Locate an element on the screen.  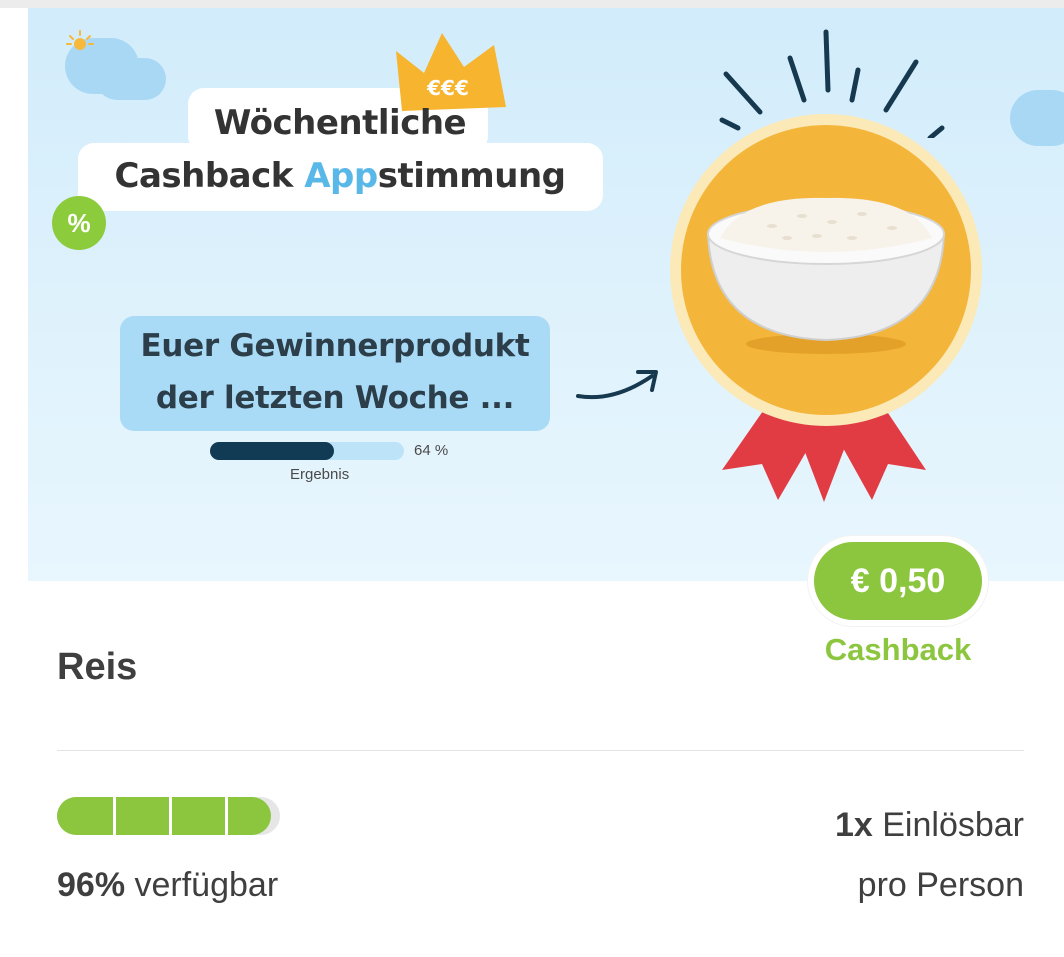
divider is located at coordinates (540, 750).